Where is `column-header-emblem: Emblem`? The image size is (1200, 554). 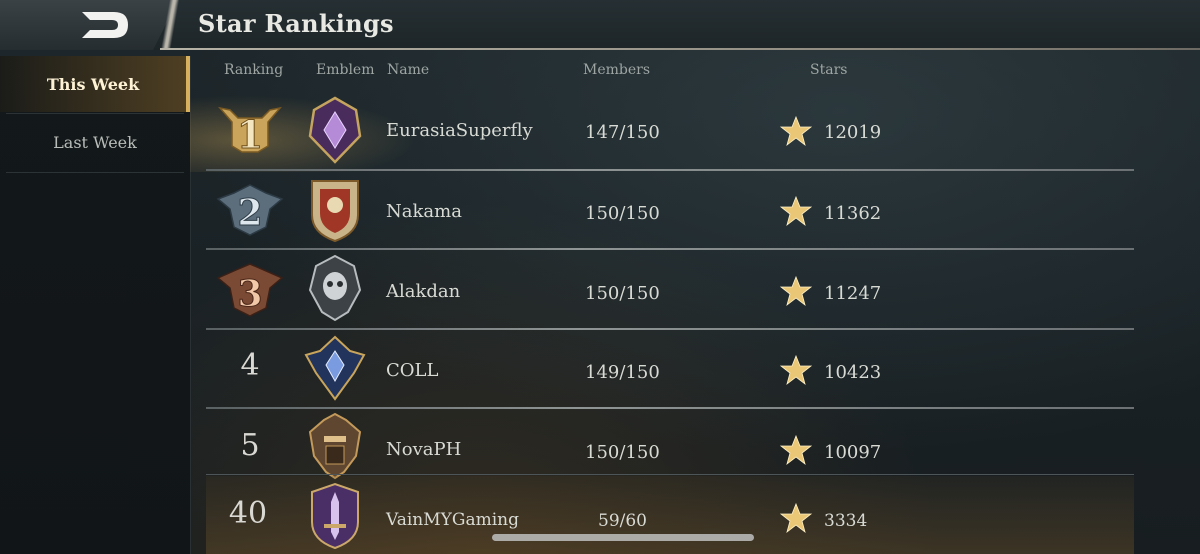
column-header-emblem: Emblem is located at coordinates (345, 70).